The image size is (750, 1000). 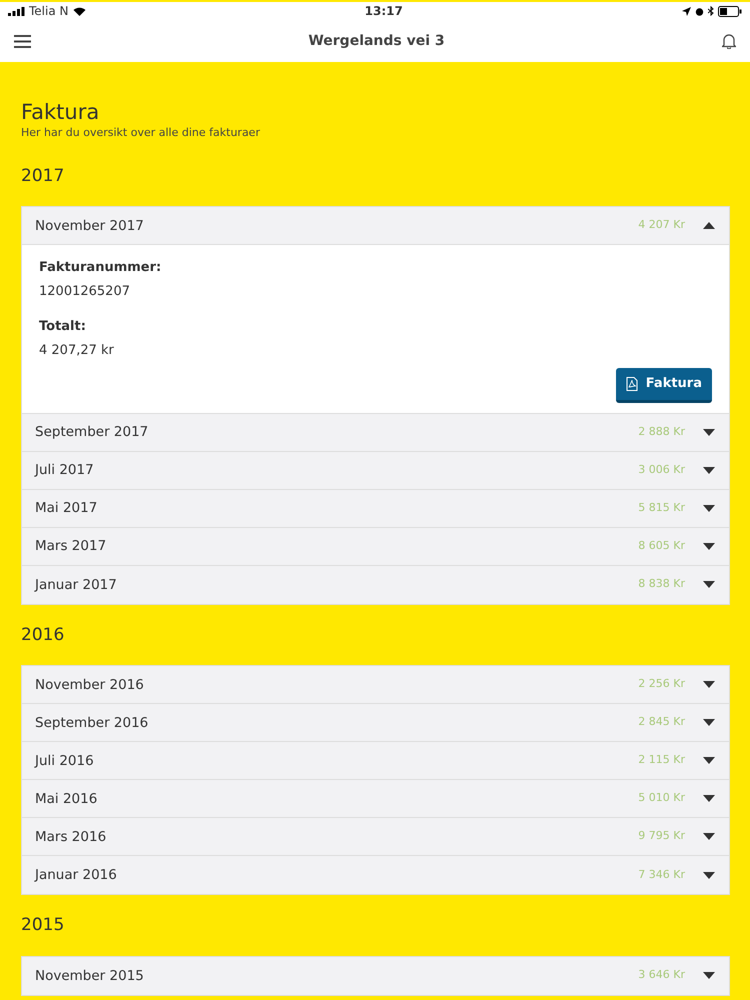 What do you see at coordinates (60, 113) in the screenshot?
I see `page-title: Faktura` at bounding box center [60, 113].